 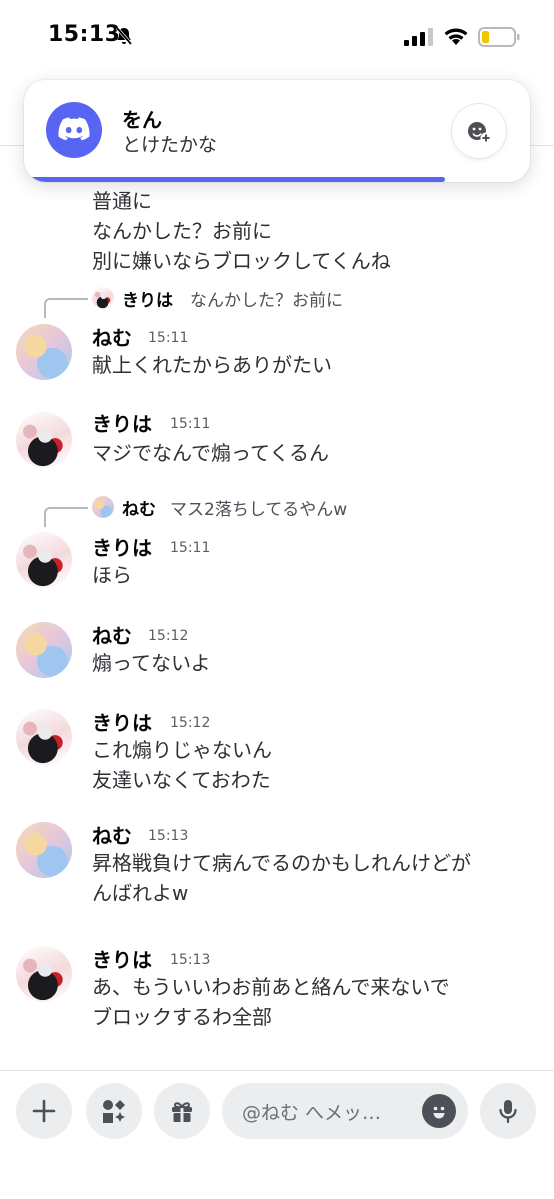 What do you see at coordinates (277, 131) in the screenshot?
I see `push-notification: をん とけたかな` at bounding box center [277, 131].